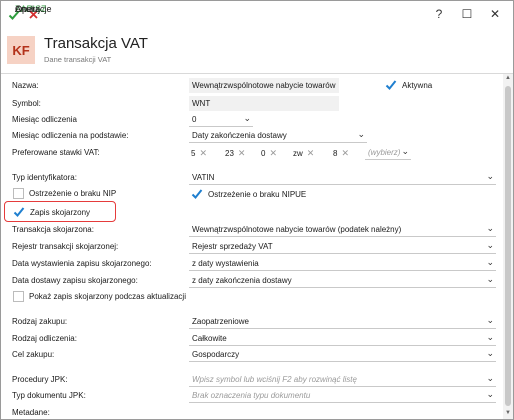 Image resolution: width=514 pixels, height=420 pixels. Describe the element at coordinates (335, 153) in the screenshot. I see `vat-tag-value: 8` at that location.